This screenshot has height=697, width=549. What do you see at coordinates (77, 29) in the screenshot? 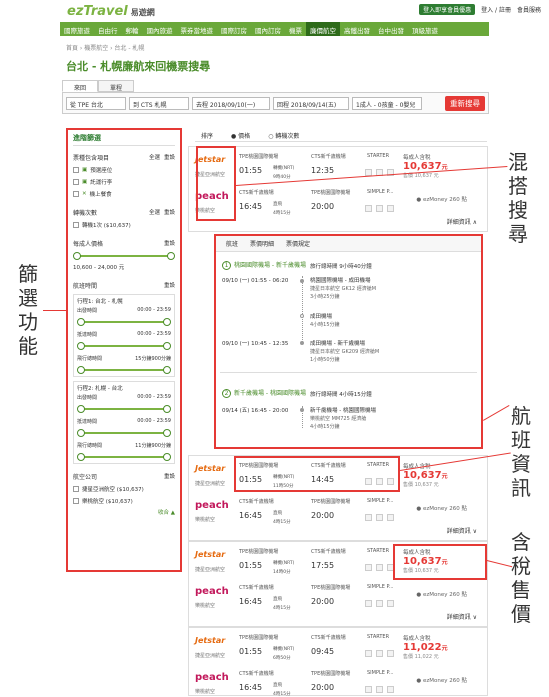
I see `nav-item: 國際旅遊` at bounding box center [77, 29].